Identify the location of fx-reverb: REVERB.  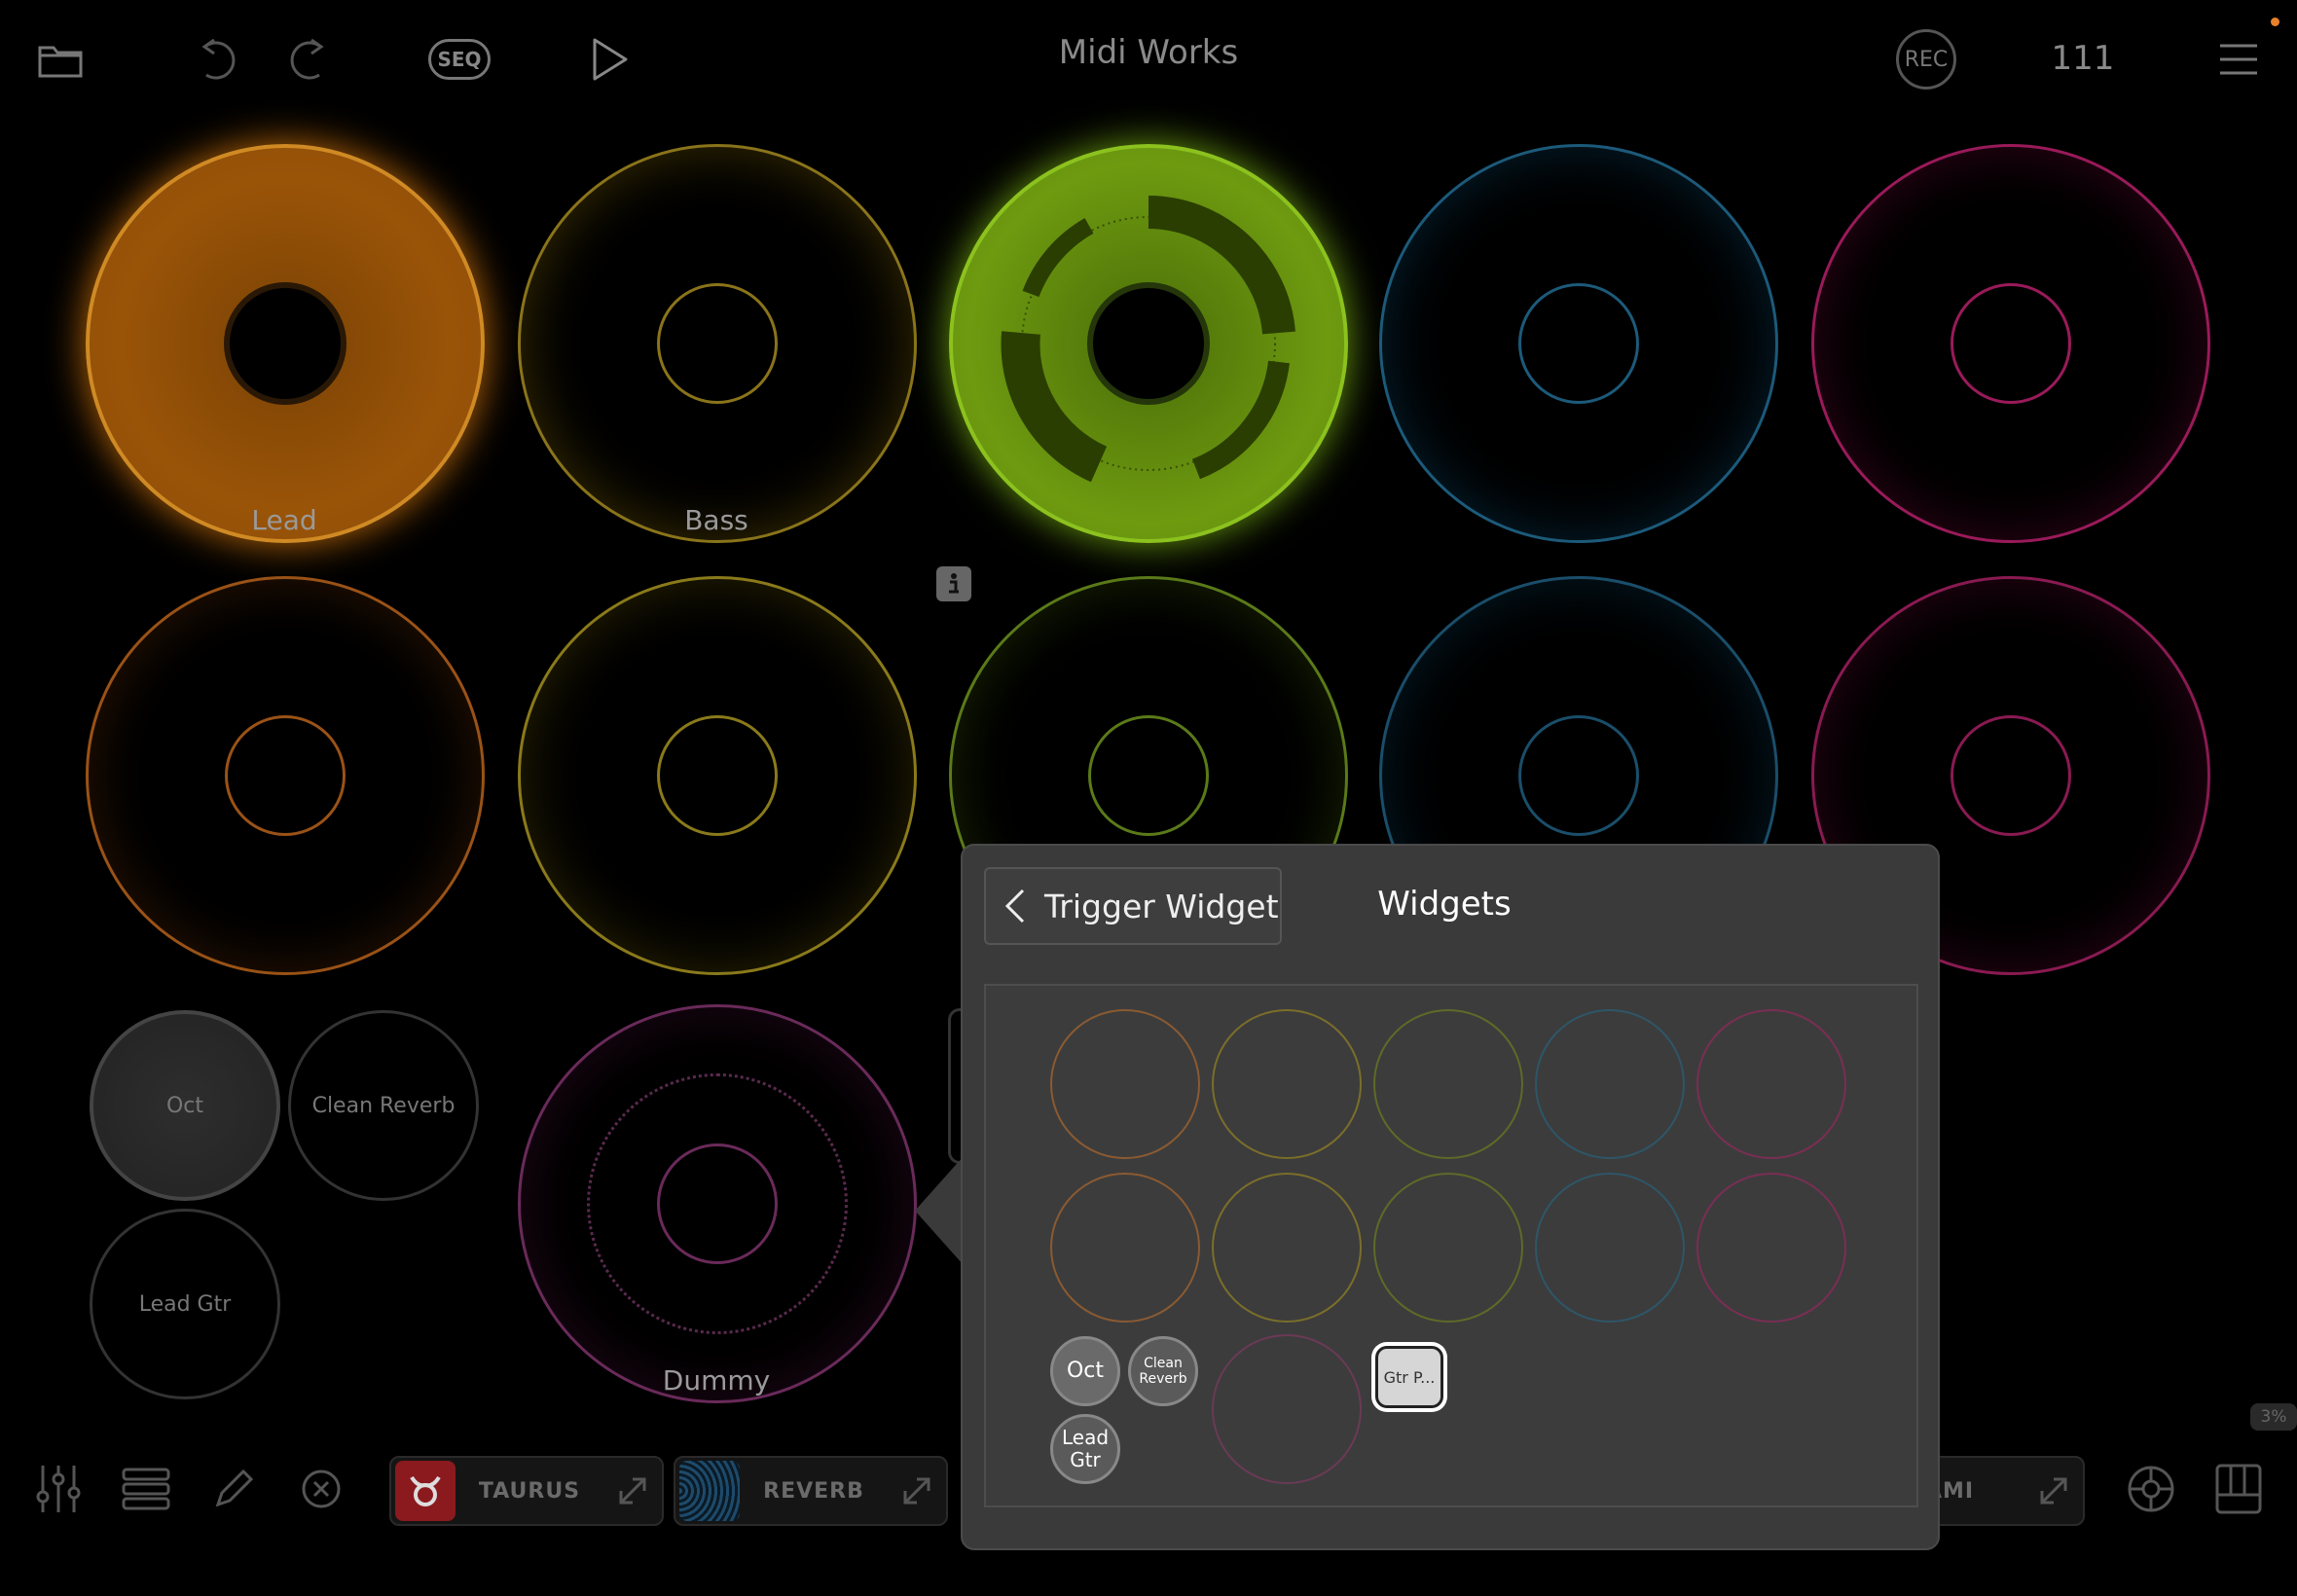
(811, 1491).